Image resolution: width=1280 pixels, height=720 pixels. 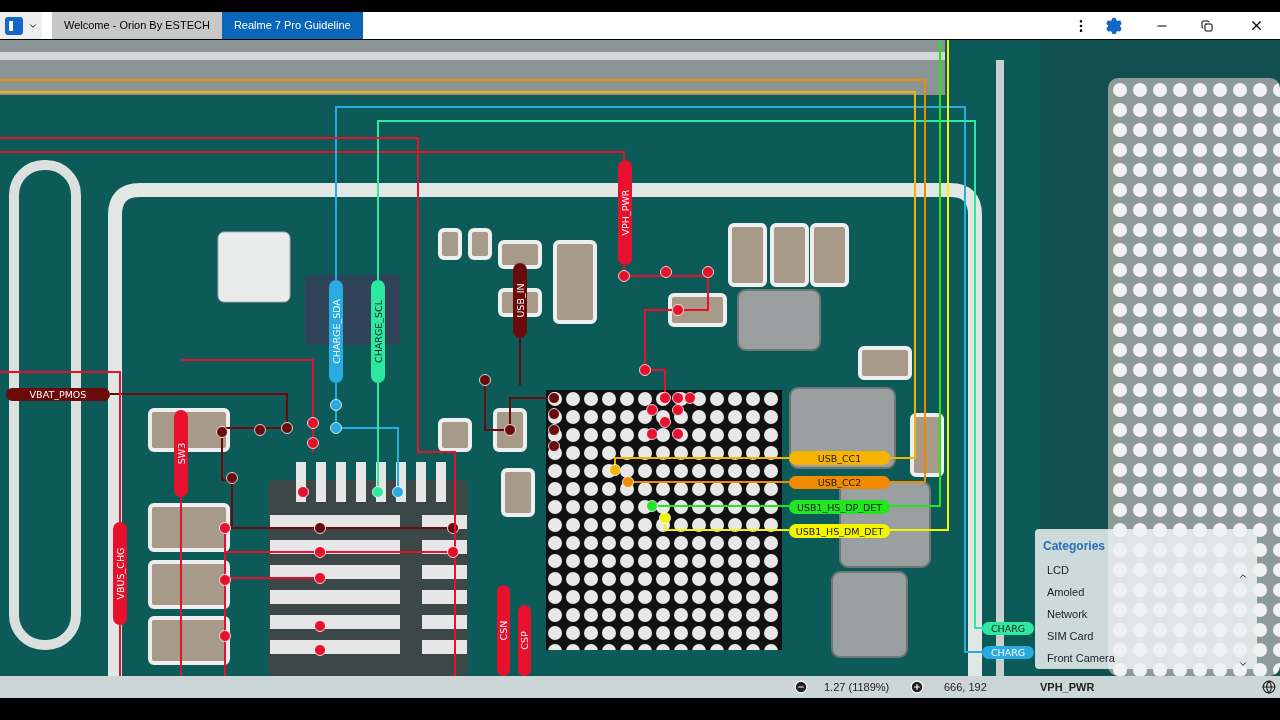 What do you see at coordinates (1067, 687) in the screenshot?
I see `net-name: VPH_PWR` at bounding box center [1067, 687].